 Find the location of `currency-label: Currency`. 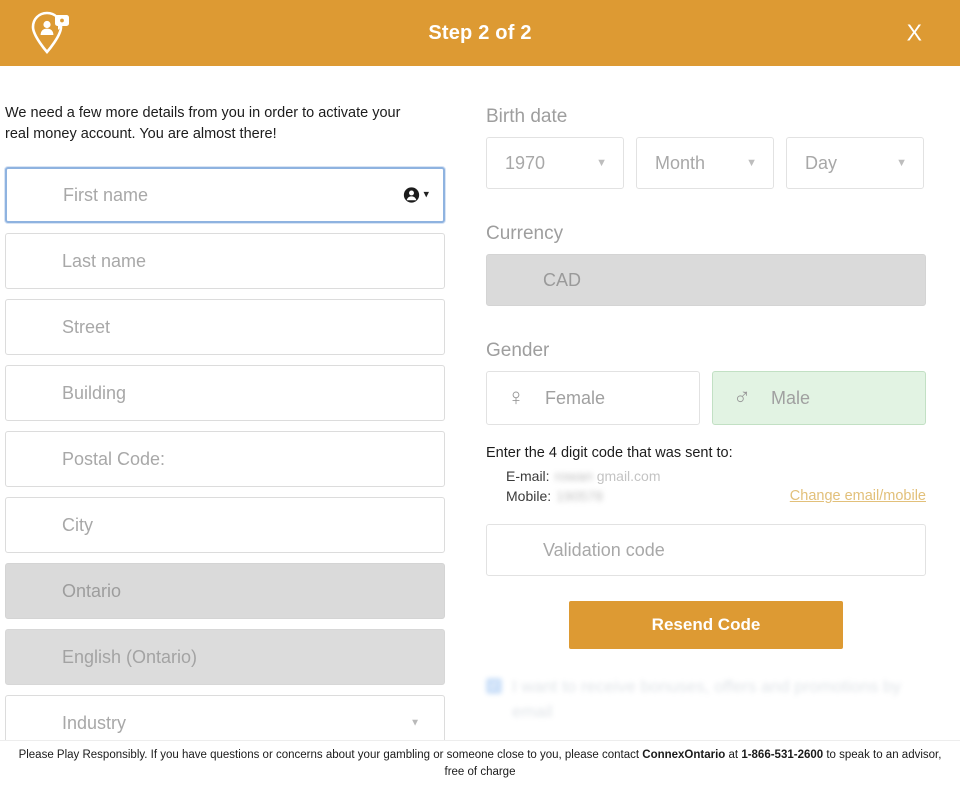

currency-label: Currency is located at coordinates (525, 233).